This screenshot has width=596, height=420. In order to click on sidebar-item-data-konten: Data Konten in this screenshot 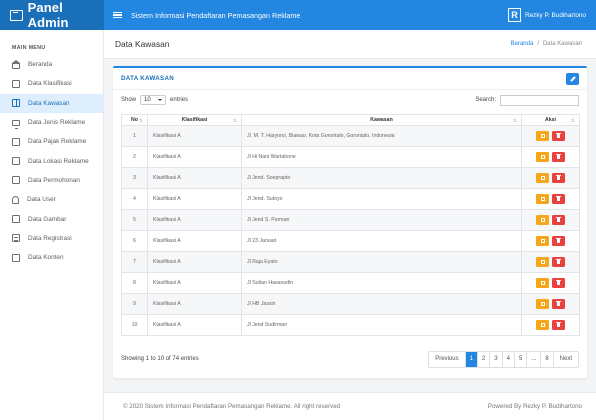, I will do `click(51, 257)`.